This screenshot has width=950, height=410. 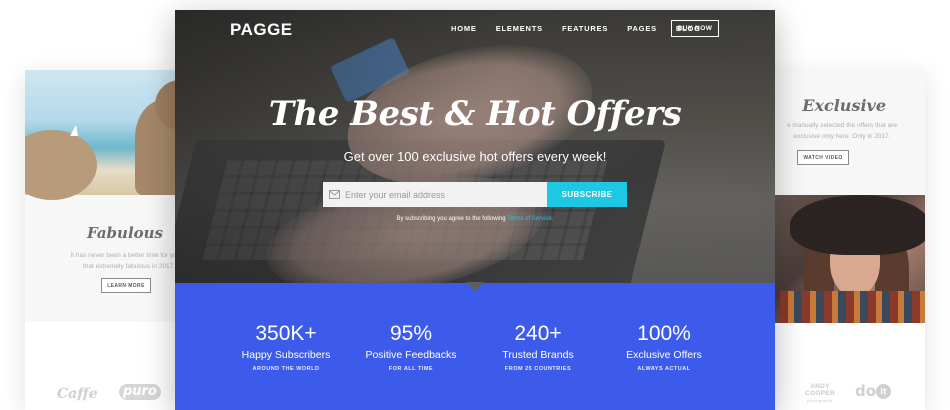 What do you see at coordinates (286, 355) in the screenshot?
I see `stat-label: Happy Subscribers` at bounding box center [286, 355].